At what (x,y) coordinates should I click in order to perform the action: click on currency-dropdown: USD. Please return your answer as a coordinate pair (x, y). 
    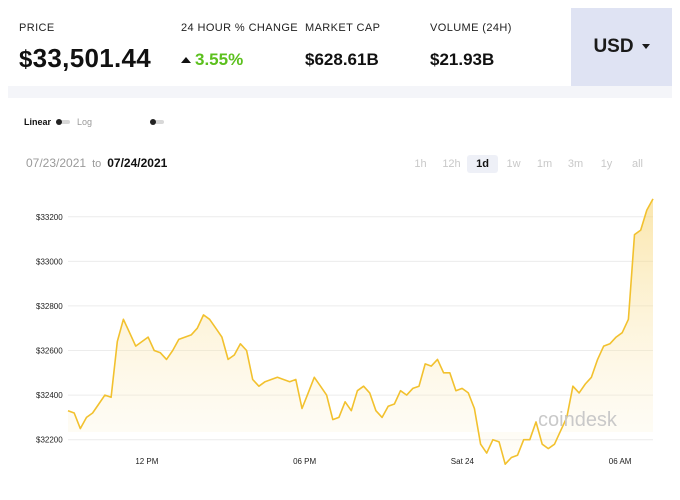
    Looking at the image, I should click on (621, 47).